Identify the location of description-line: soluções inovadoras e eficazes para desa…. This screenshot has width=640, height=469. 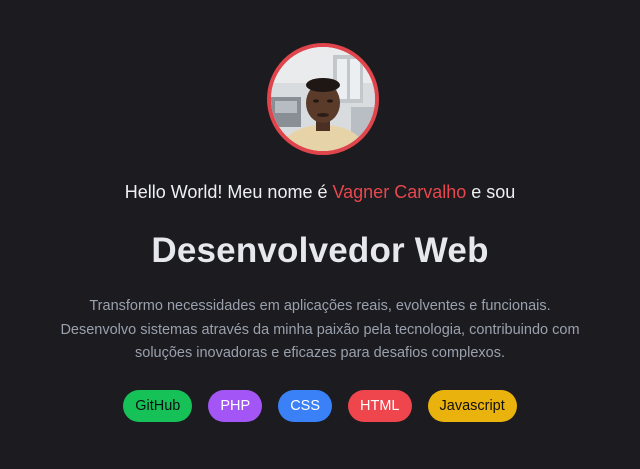
(320, 353).